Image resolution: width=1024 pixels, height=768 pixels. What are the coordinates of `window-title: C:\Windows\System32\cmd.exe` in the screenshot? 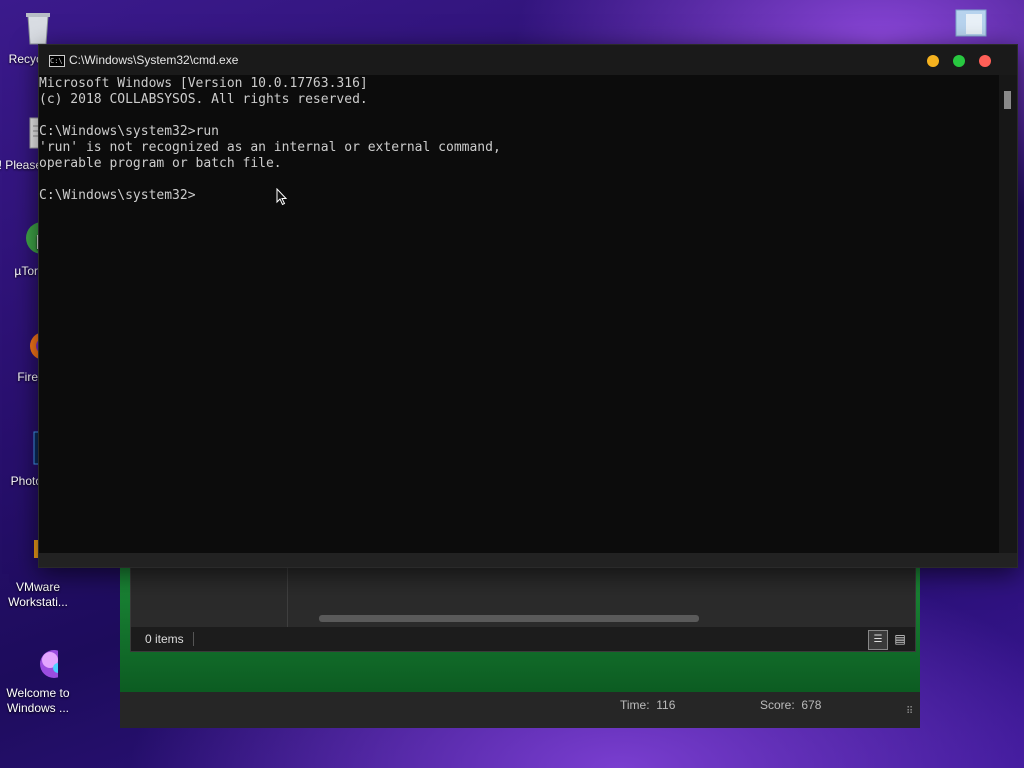 It's located at (154, 60).